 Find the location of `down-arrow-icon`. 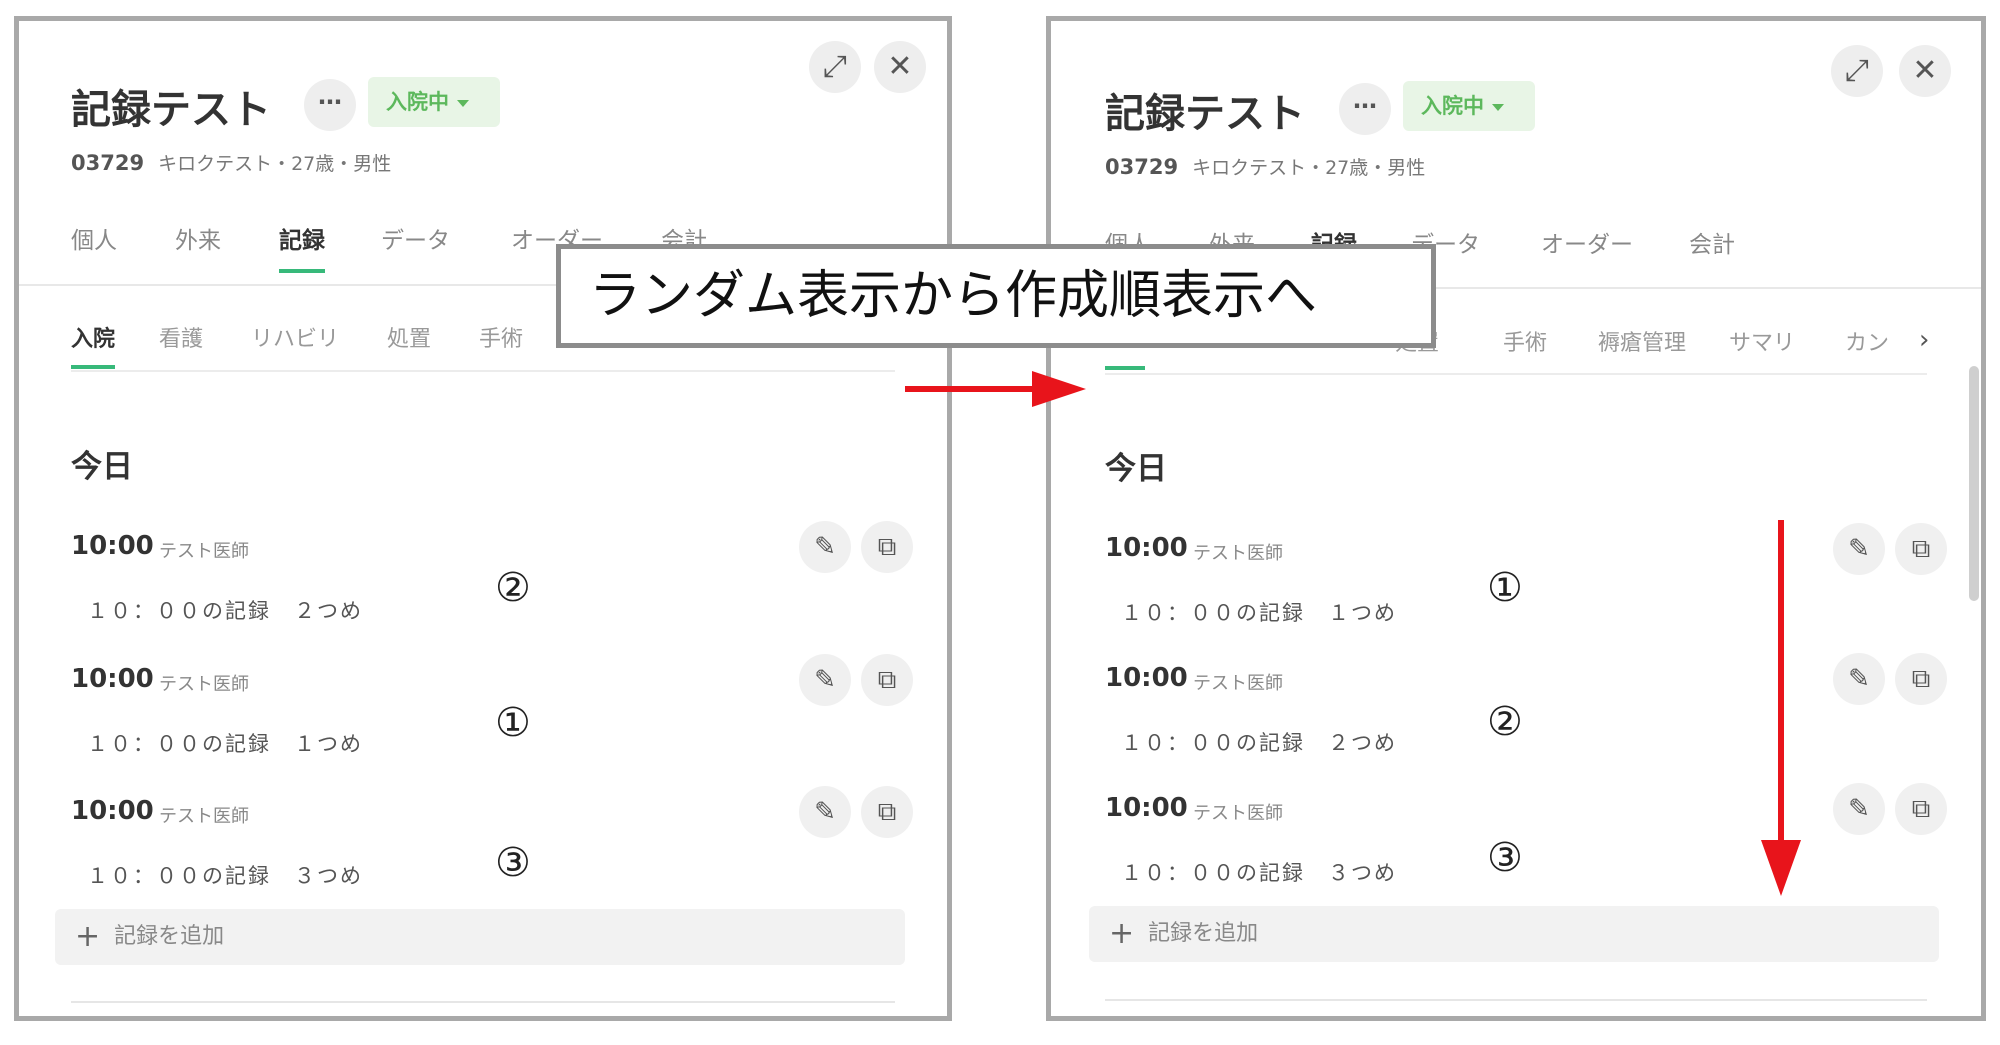

down-arrow-icon is located at coordinates (1781, 708).